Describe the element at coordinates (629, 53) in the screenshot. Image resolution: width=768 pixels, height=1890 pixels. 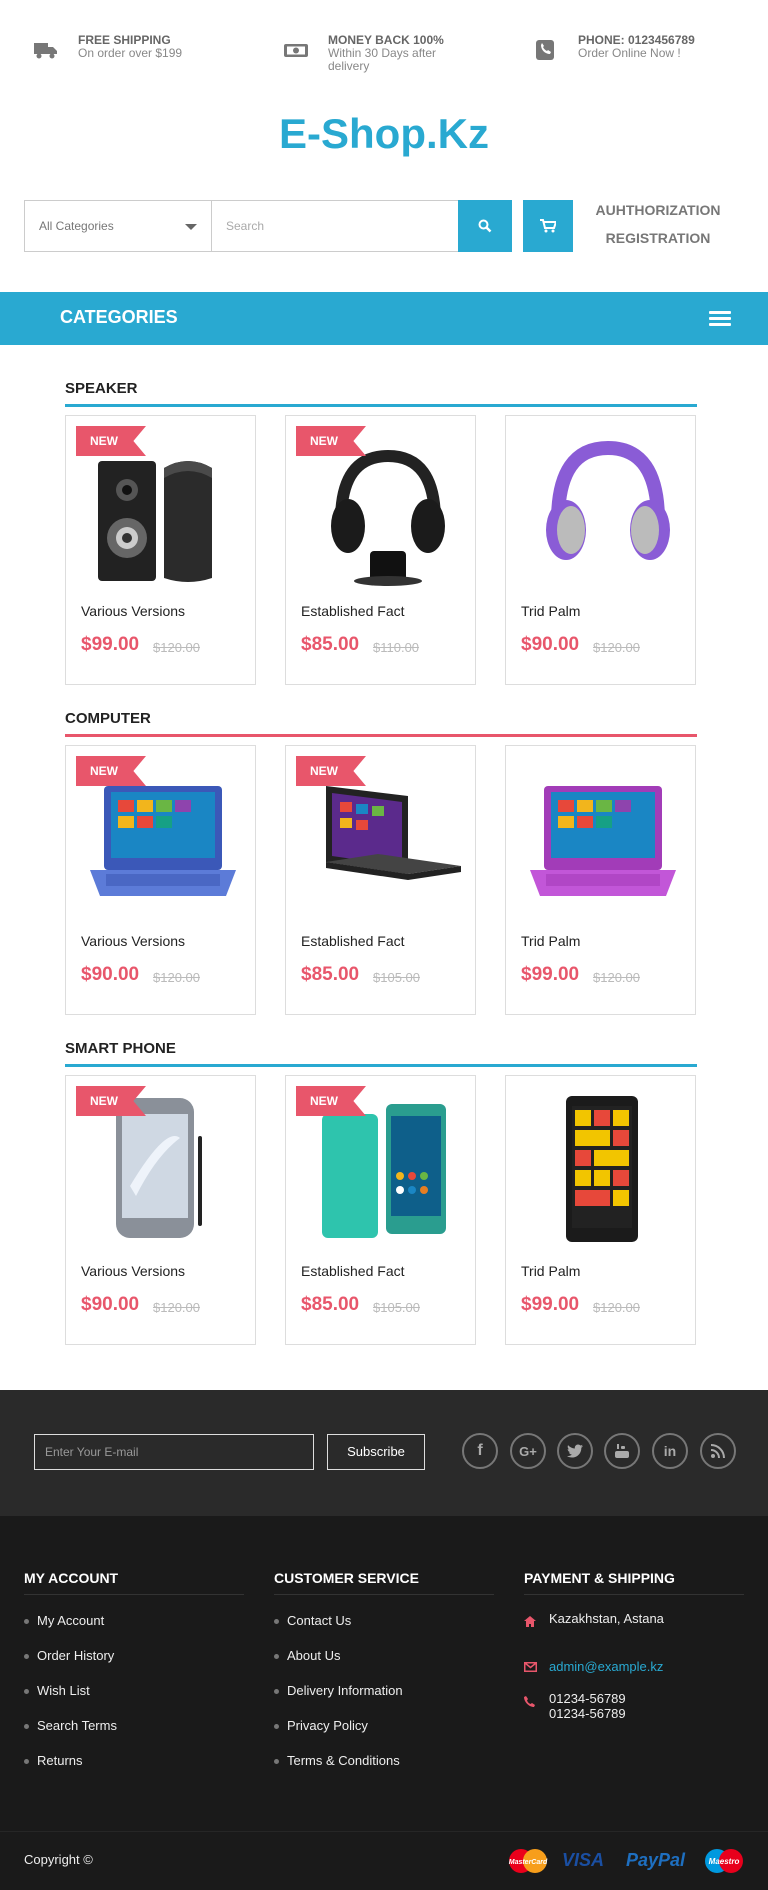
I see `phone-subtitle: Order Online Now !` at that location.